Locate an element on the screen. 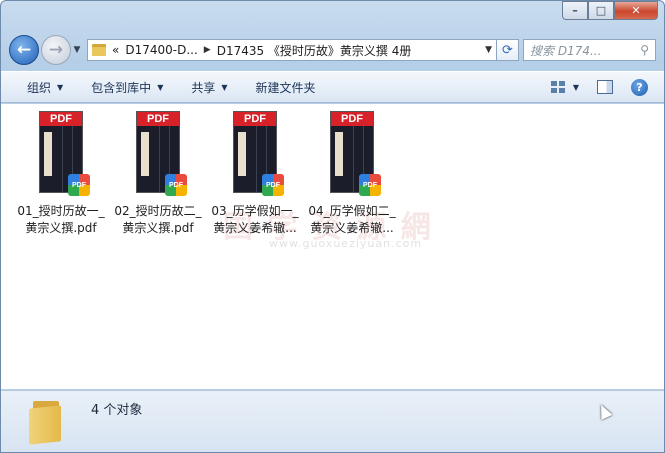 The height and width of the screenshot is (453, 665). forward-button: → is located at coordinates (56, 50).